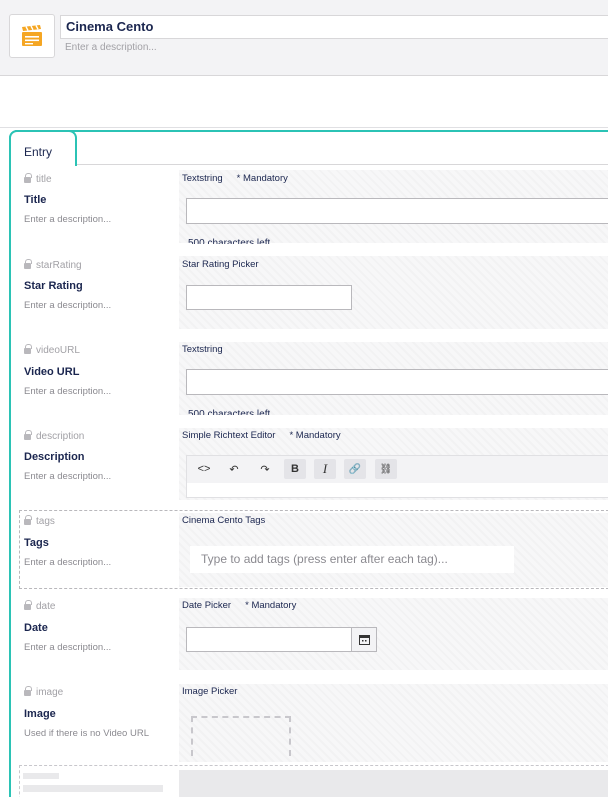  What do you see at coordinates (334, 27) in the screenshot?
I see `content-name-input: Cinema Cento` at bounding box center [334, 27].